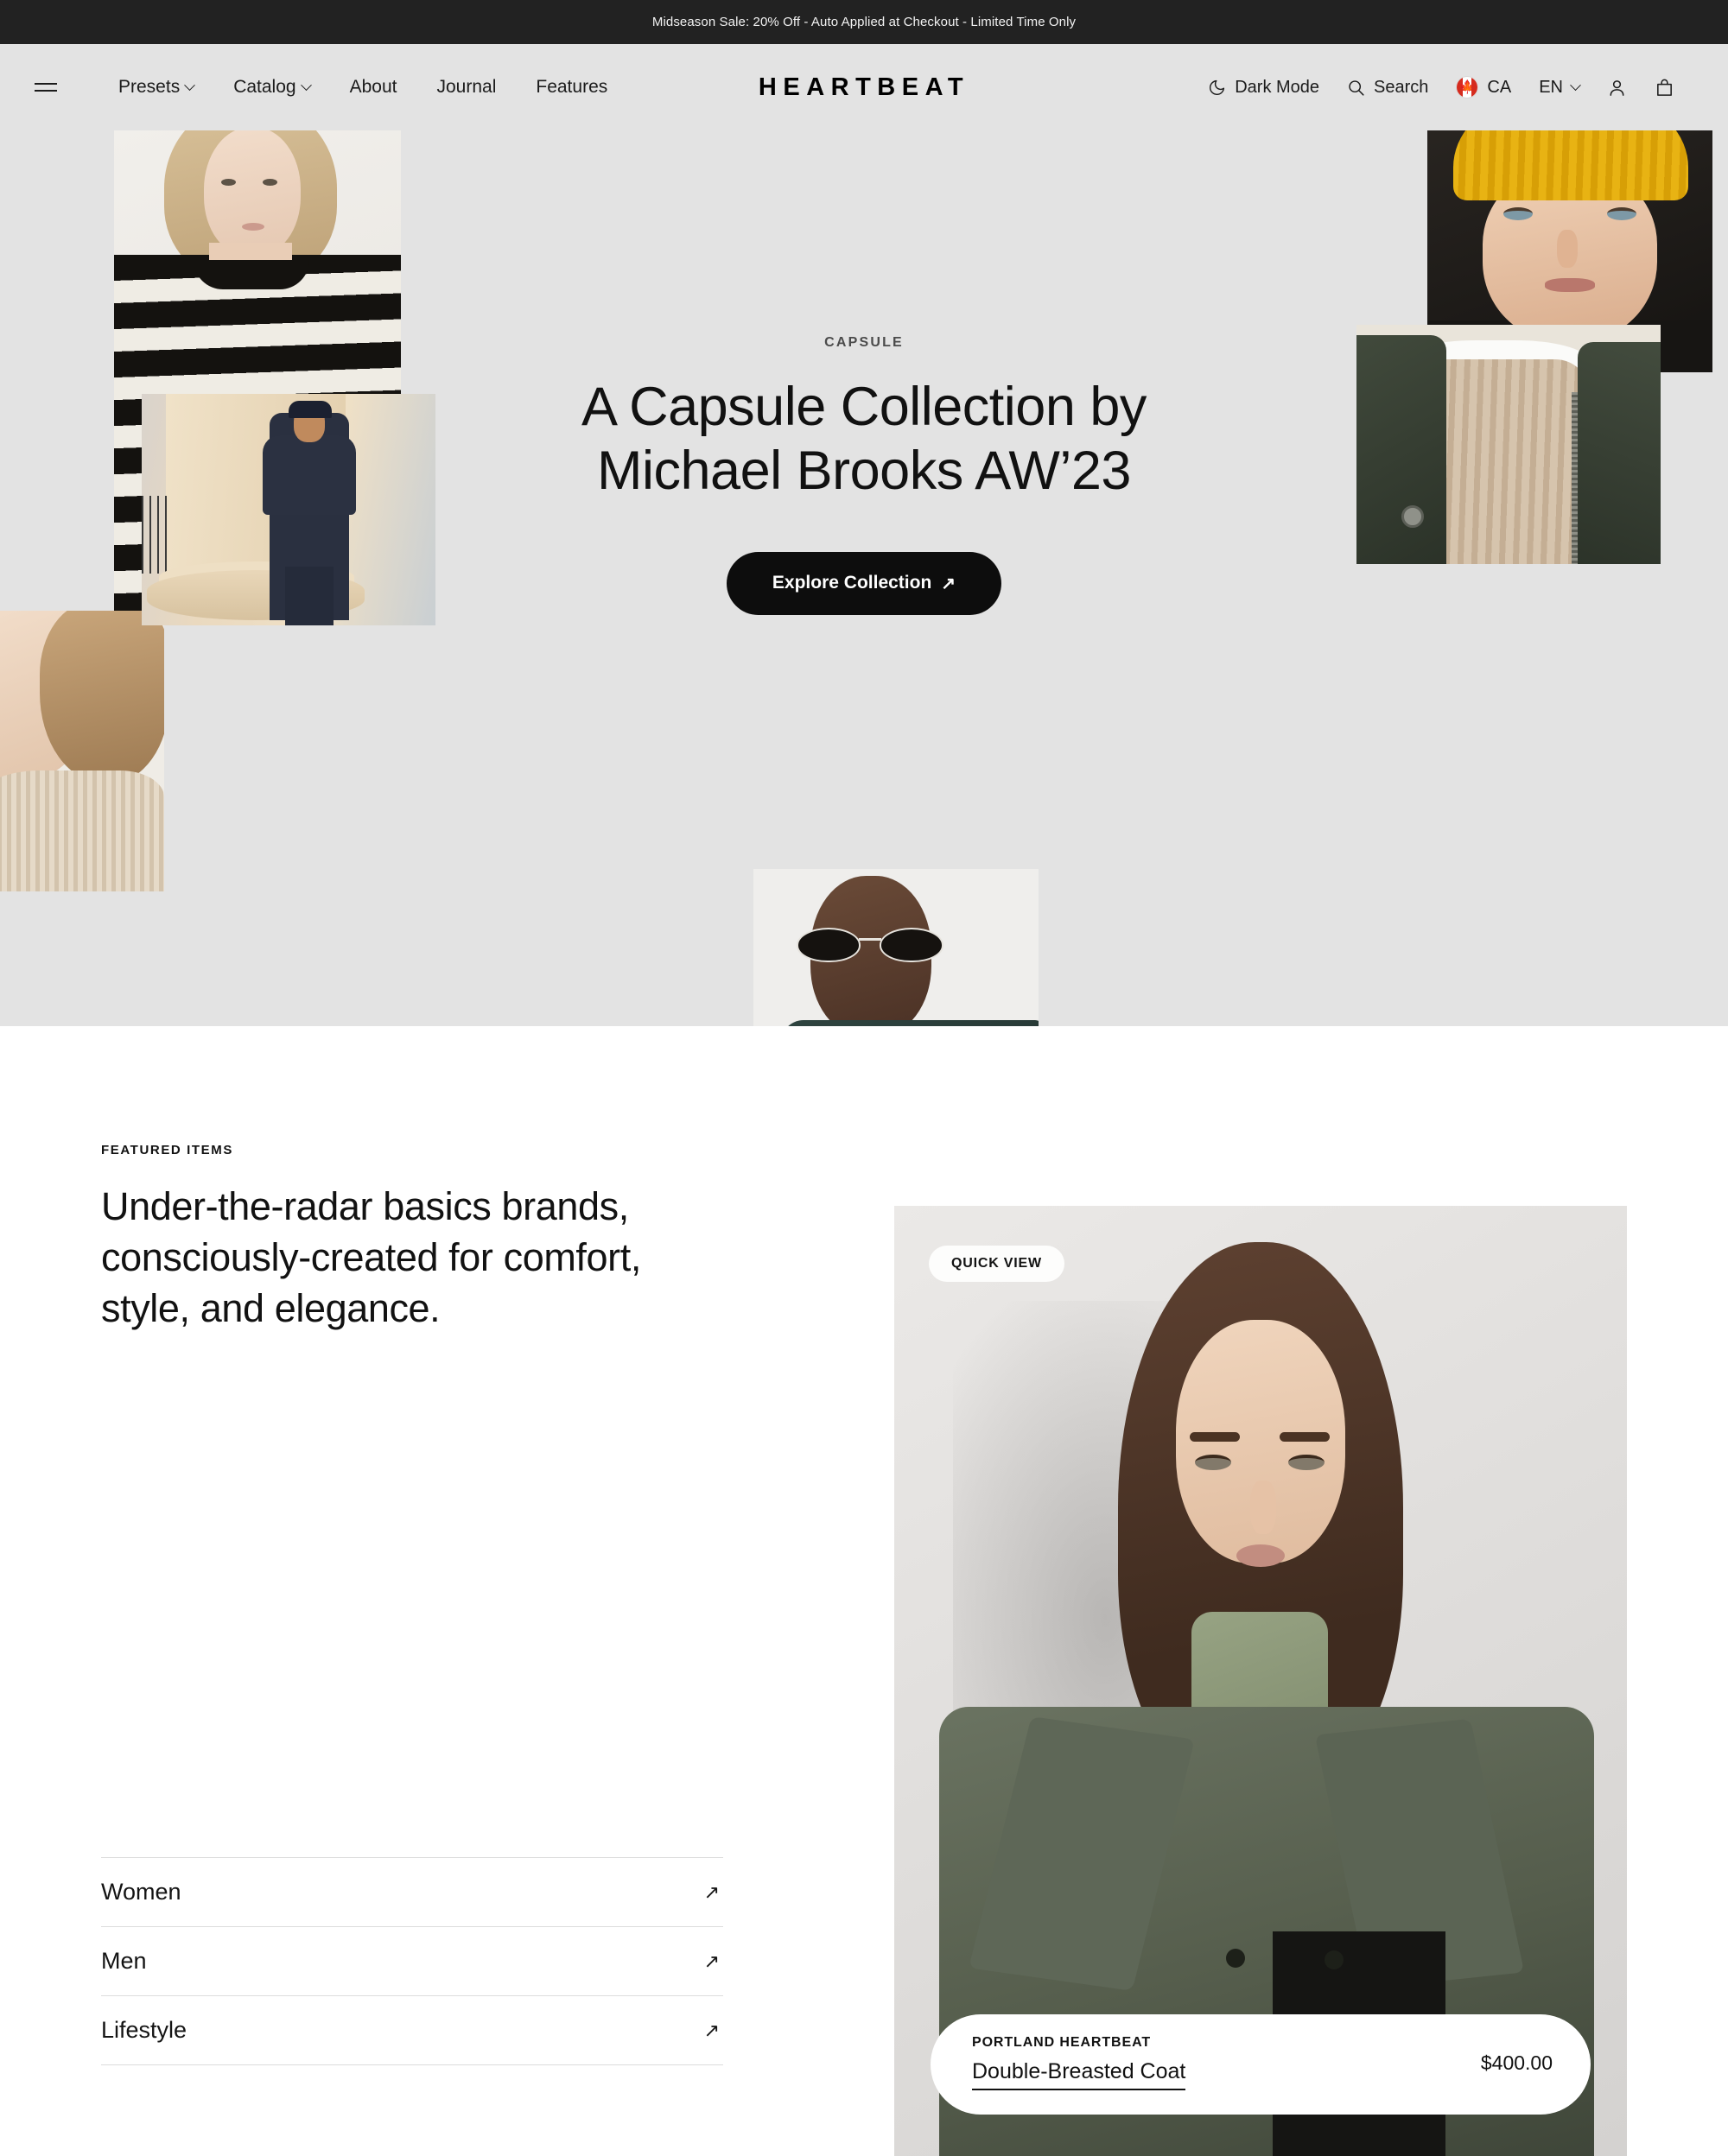 This screenshot has width=1728, height=2156. I want to click on flag-canada-icon: 🍁, so click(1467, 87).